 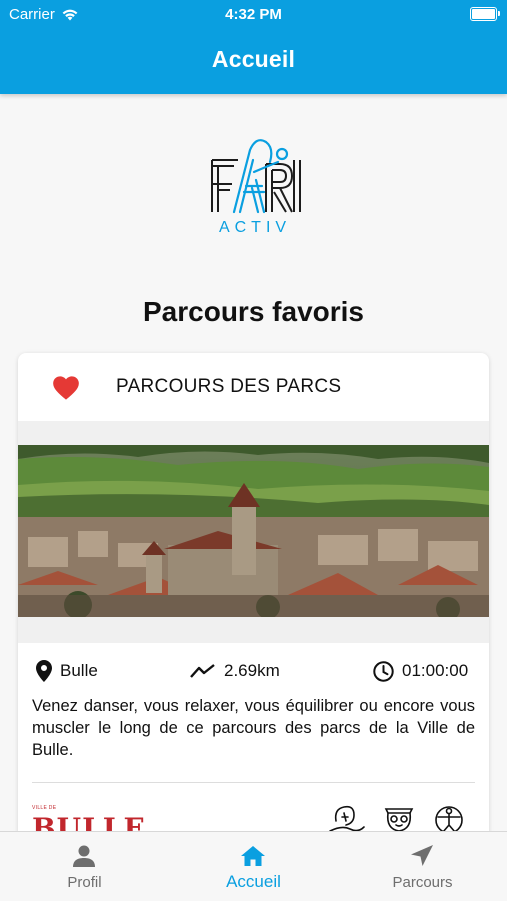 I want to click on route-duration-text: 01:00:00, so click(x=435, y=670).